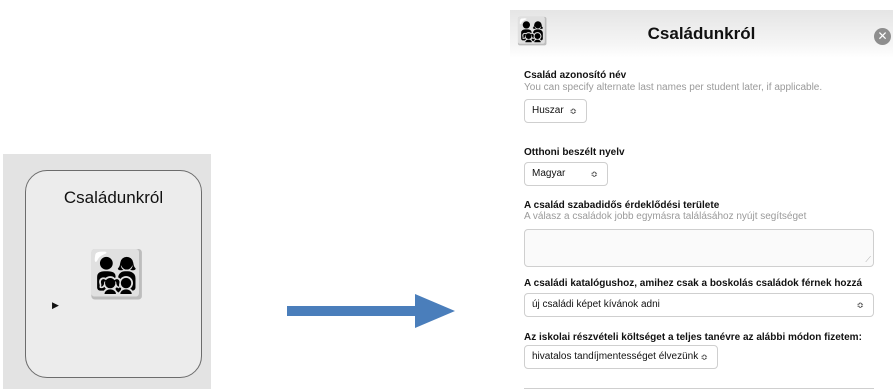  I want to click on tuition-value: hivatalos tandíjmentességet élvezünk, so click(615, 356).